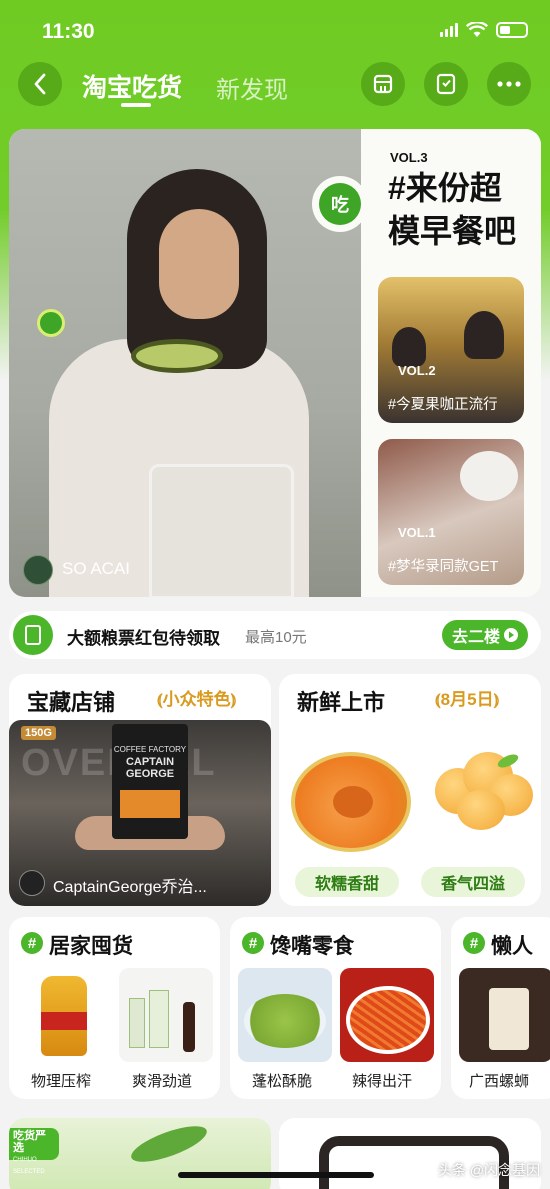 This screenshot has height=1189, width=550. What do you see at coordinates (452, 231) in the screenshot?
I see `hero-title-line2: 模早餐吧` at bounding box center [452, 231].